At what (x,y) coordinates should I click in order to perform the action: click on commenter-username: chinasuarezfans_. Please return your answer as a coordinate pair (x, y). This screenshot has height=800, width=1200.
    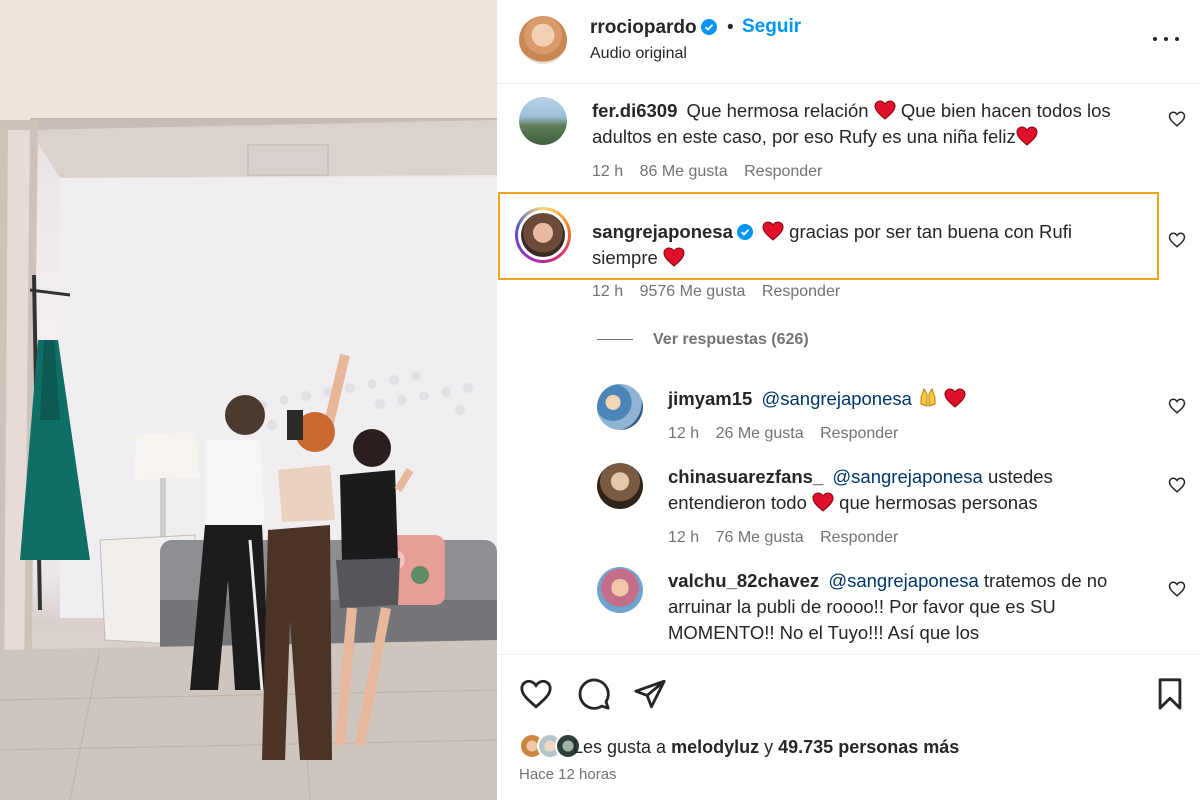
    Looking at the image, I should click on (745, 476).